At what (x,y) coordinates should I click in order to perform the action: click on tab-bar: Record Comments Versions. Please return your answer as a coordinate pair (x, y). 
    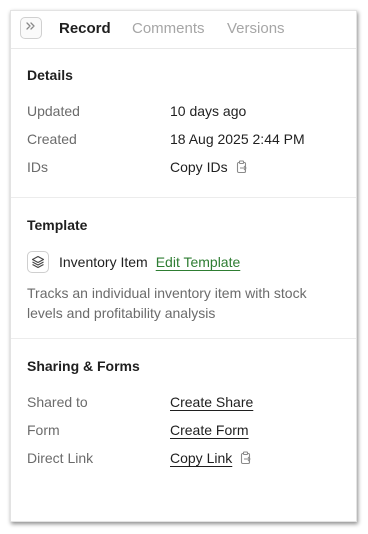
    Looking at the image, I should click on (183, 30).